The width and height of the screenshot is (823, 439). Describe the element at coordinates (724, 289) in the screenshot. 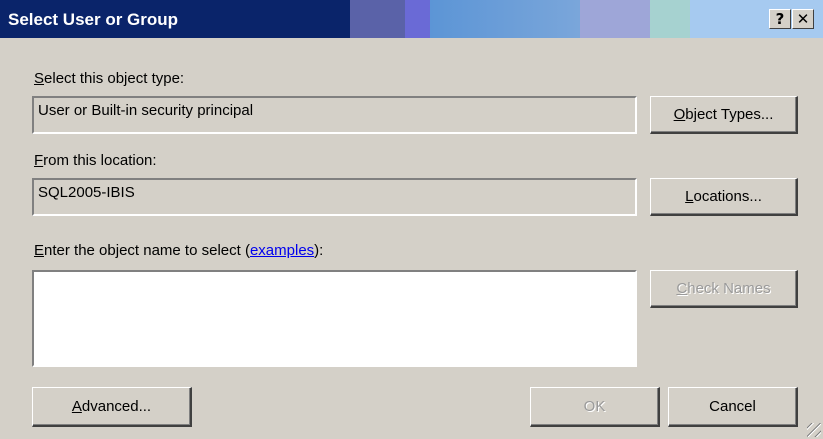

I see `check-names-button: Check Names` at that location.